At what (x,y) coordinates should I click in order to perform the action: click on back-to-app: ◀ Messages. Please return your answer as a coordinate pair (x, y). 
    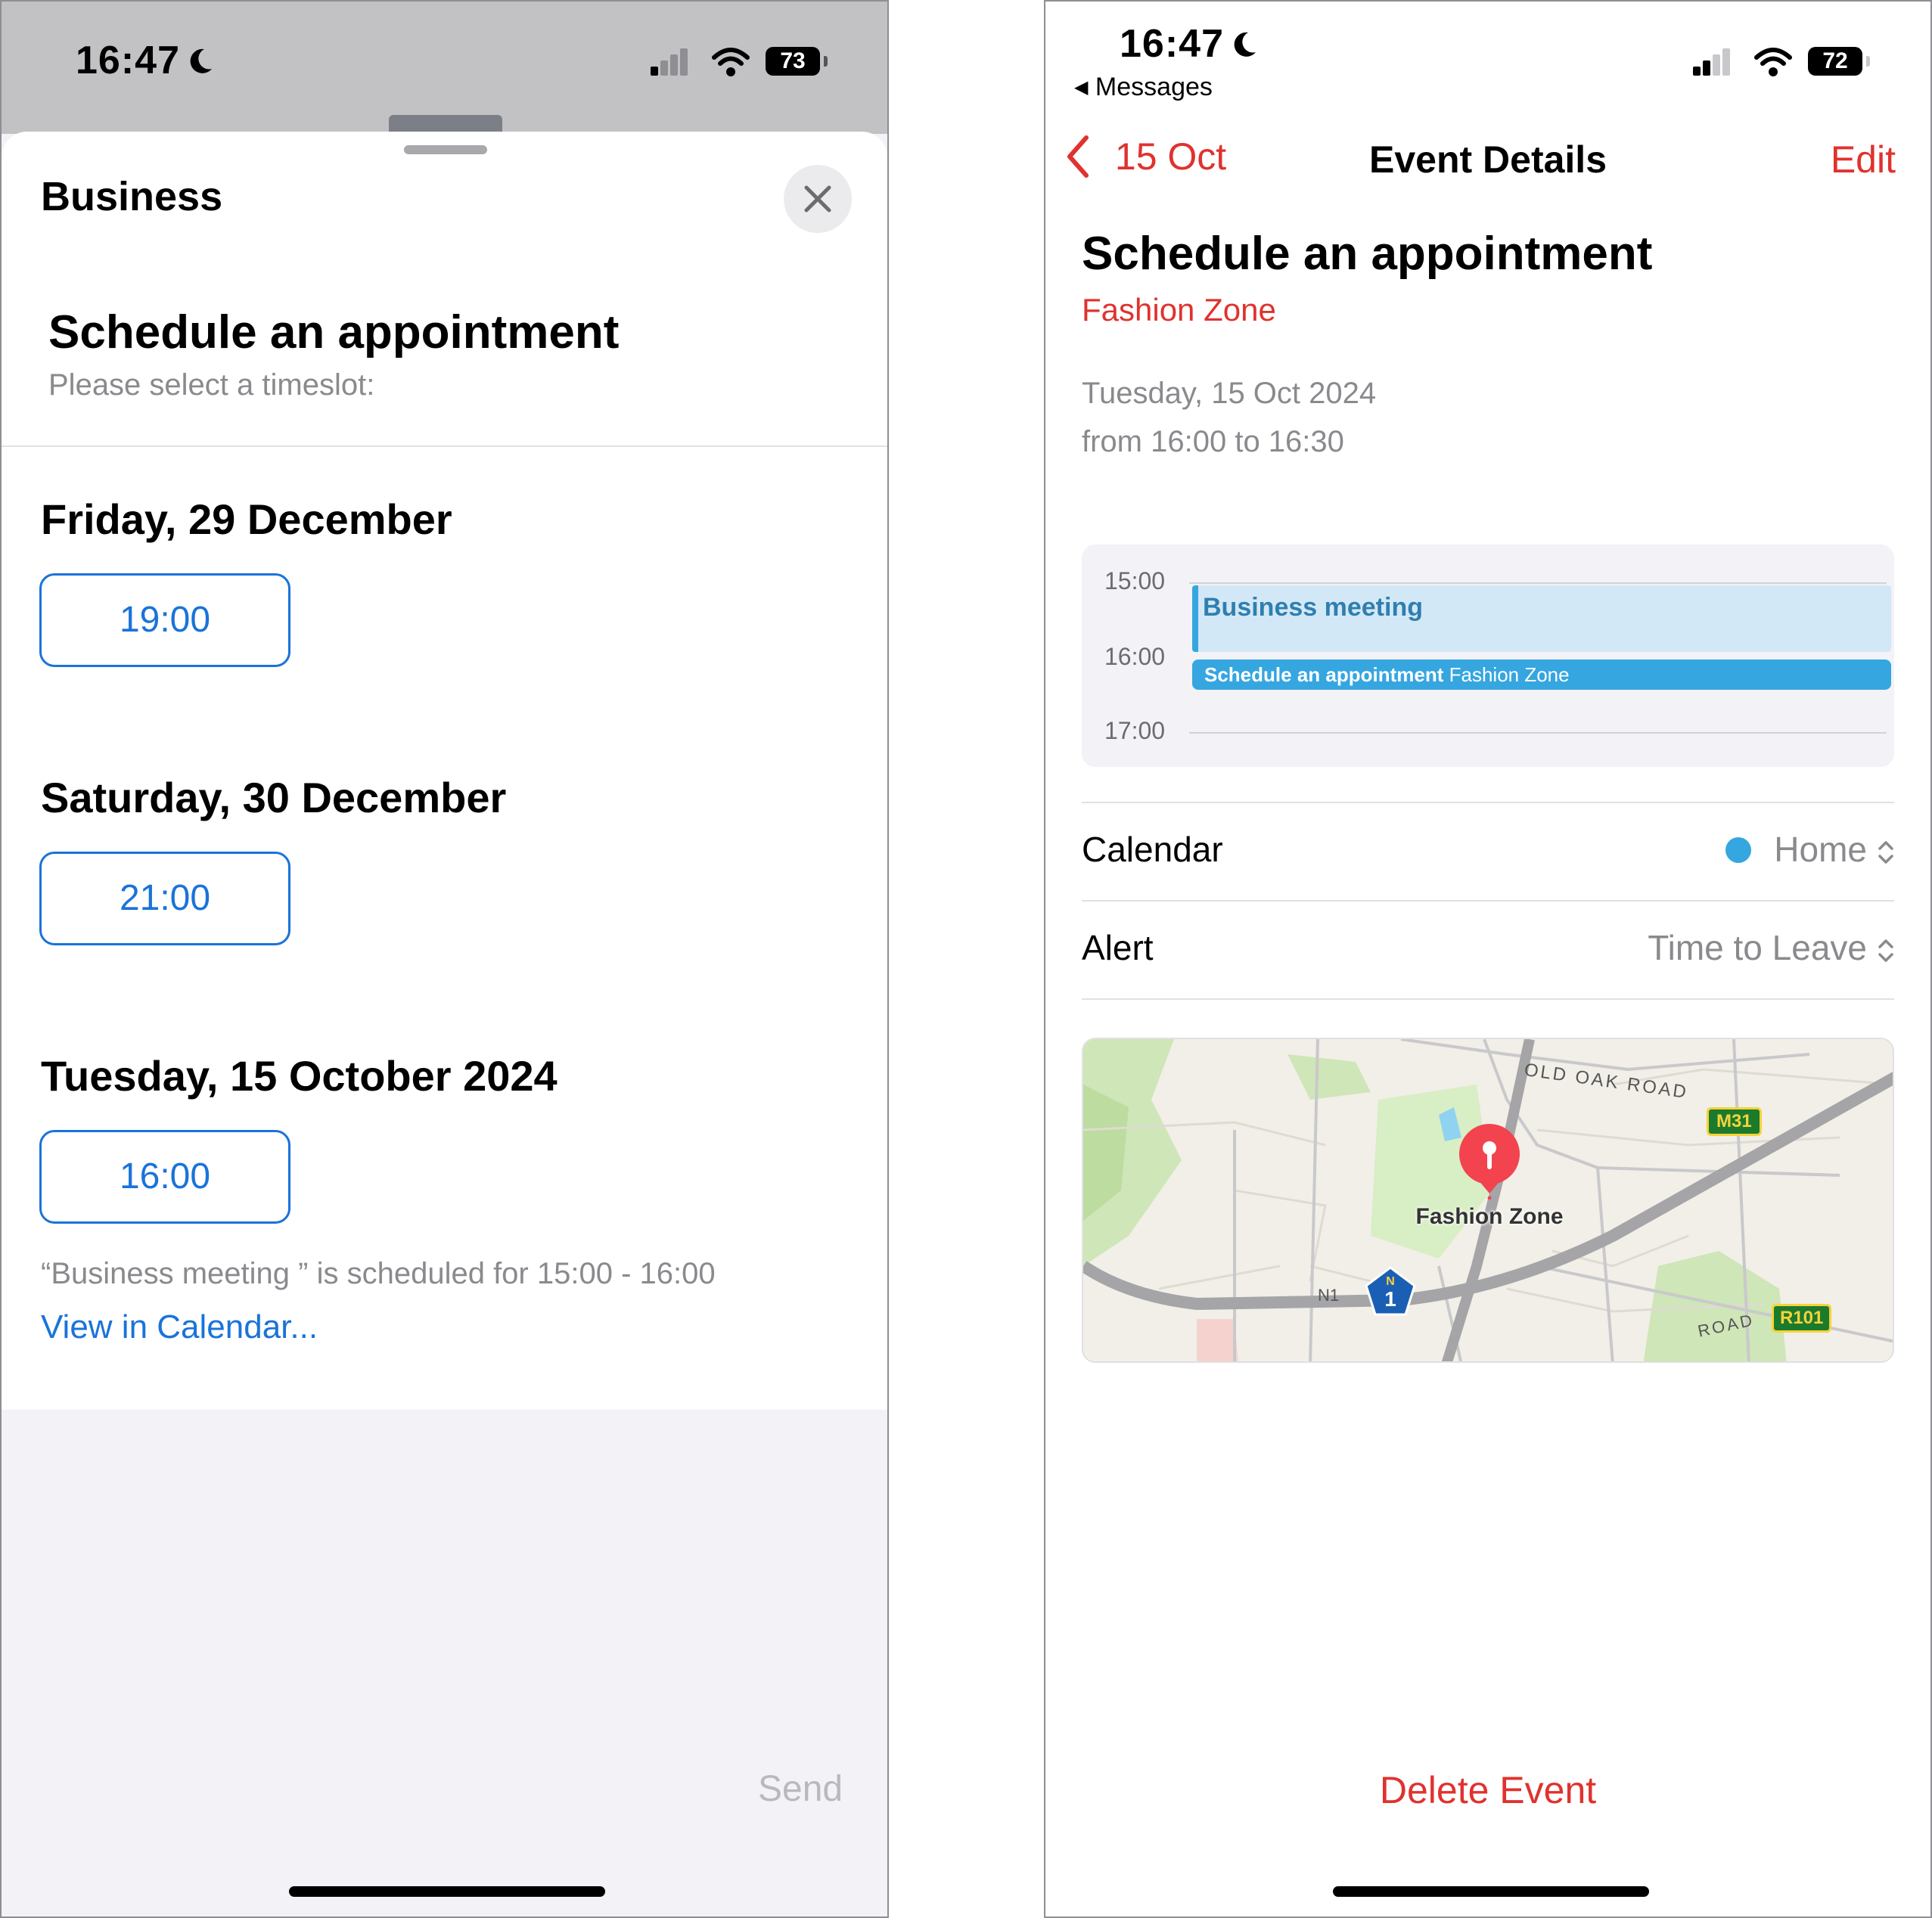
    Looking at the image, I should click on (1143, 87).